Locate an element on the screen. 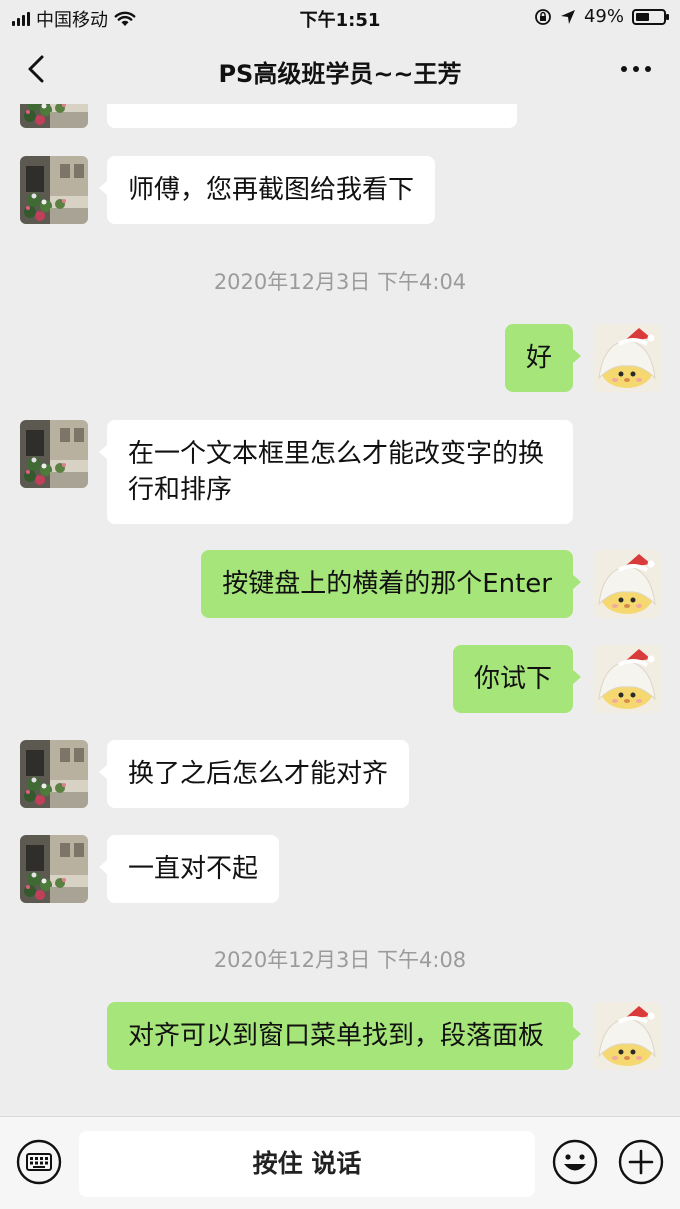 The height and width of the screenshot is (1209, 680). navigation-bar: PS高级班学员~~王芳 is located at coordinates (340, 69).